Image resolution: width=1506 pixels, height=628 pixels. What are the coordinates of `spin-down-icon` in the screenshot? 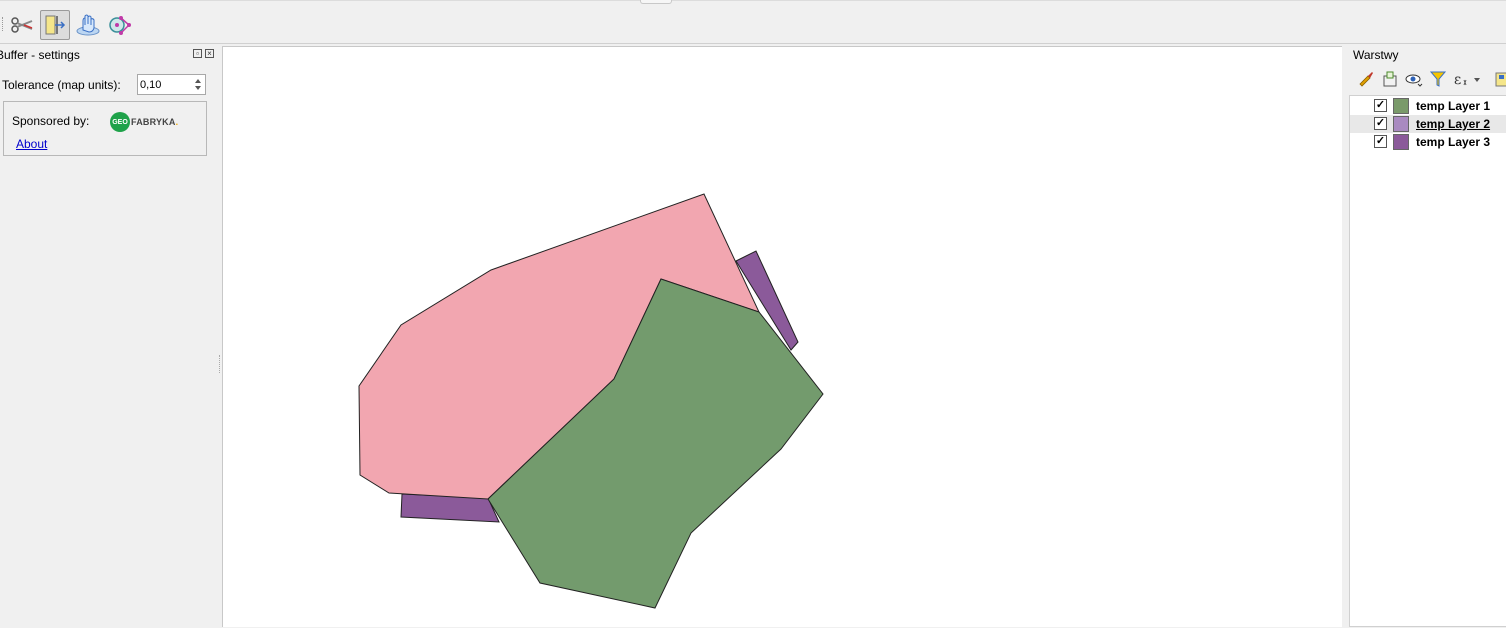 It's located at (198, 88).